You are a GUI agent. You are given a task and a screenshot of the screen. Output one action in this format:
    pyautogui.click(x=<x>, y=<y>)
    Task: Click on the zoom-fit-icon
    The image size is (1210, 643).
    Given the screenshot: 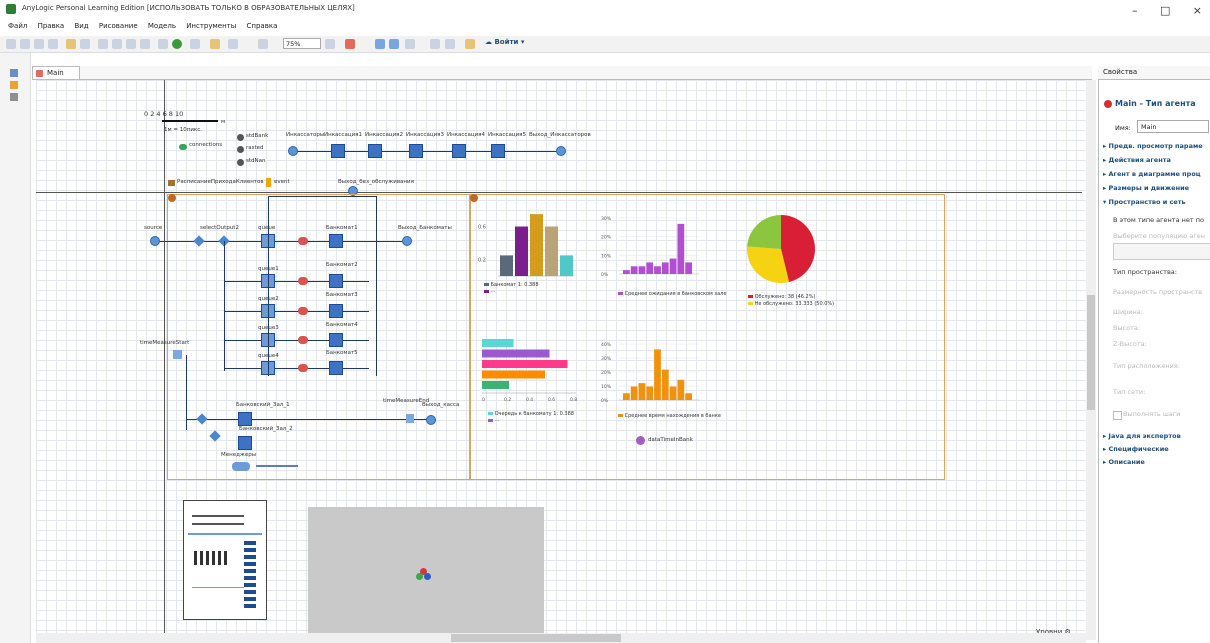 What is the action you would take?
    pyautogui.click(x=330, y=44)
    